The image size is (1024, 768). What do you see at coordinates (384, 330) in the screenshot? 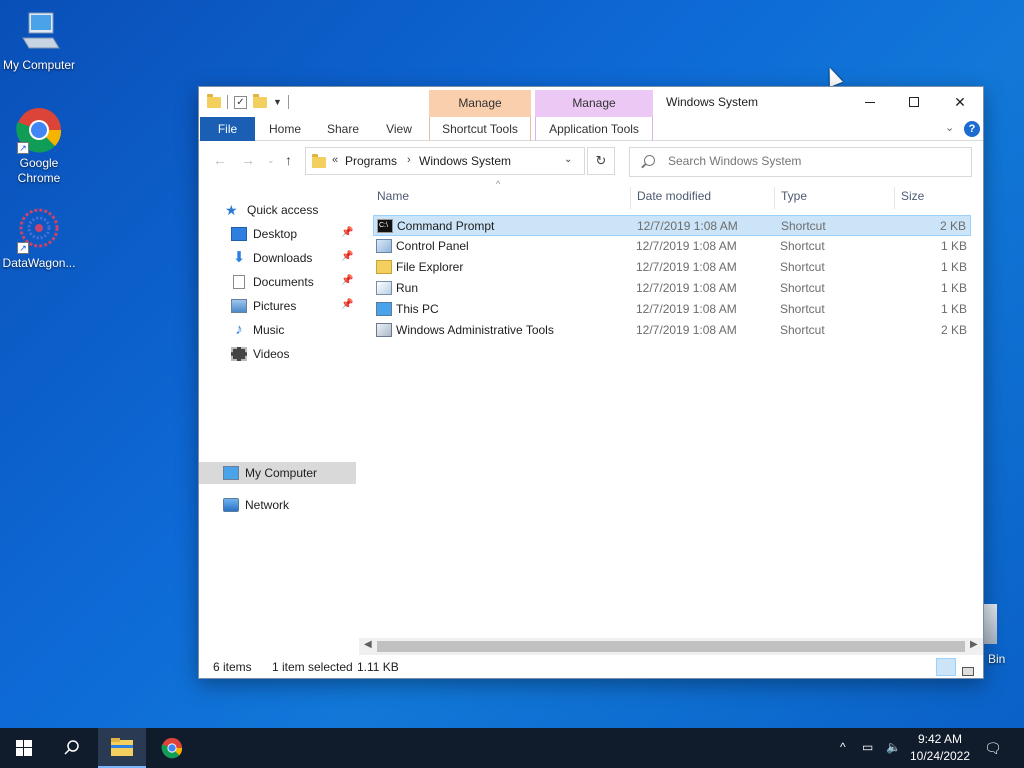
I see `admin-tools-icon` at bounding box center [384, 330].